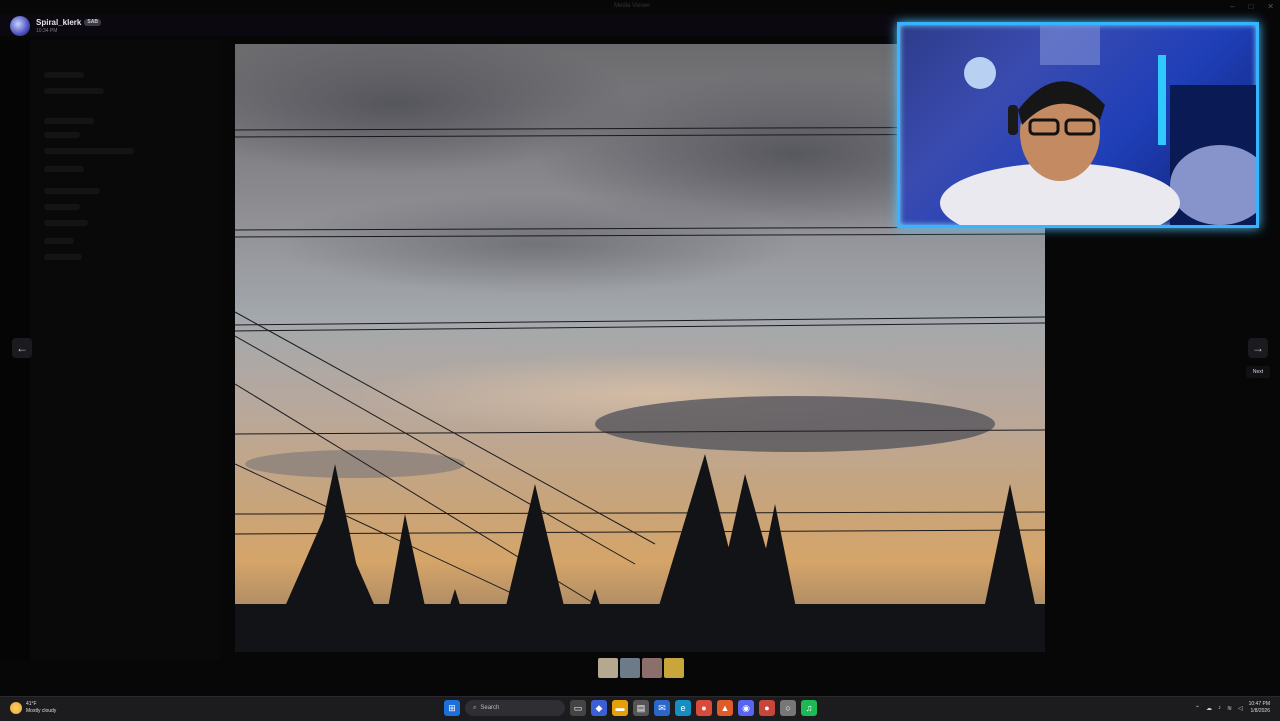  I want to click on next-button: →, so click(1258, 348).